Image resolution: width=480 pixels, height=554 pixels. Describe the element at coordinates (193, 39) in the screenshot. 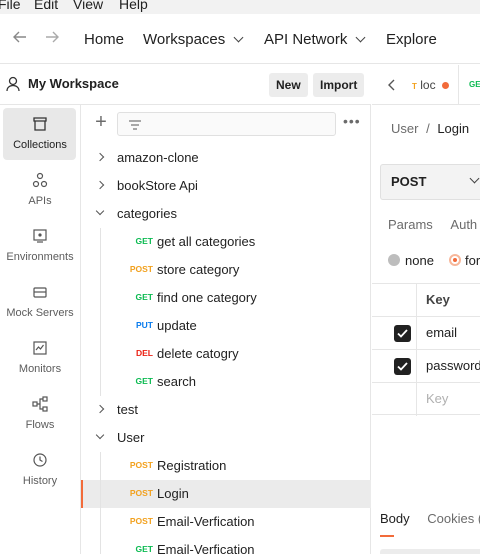

I see `nav-workspaces: Workspaces` at that location.